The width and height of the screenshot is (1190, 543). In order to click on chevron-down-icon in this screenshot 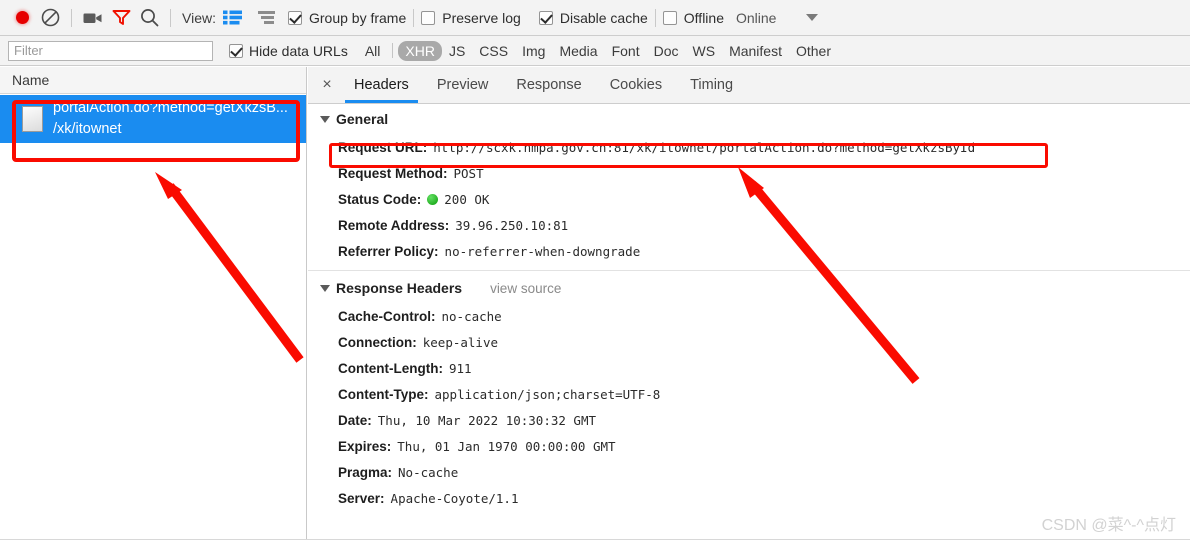, I will do `click(812, 17)`.